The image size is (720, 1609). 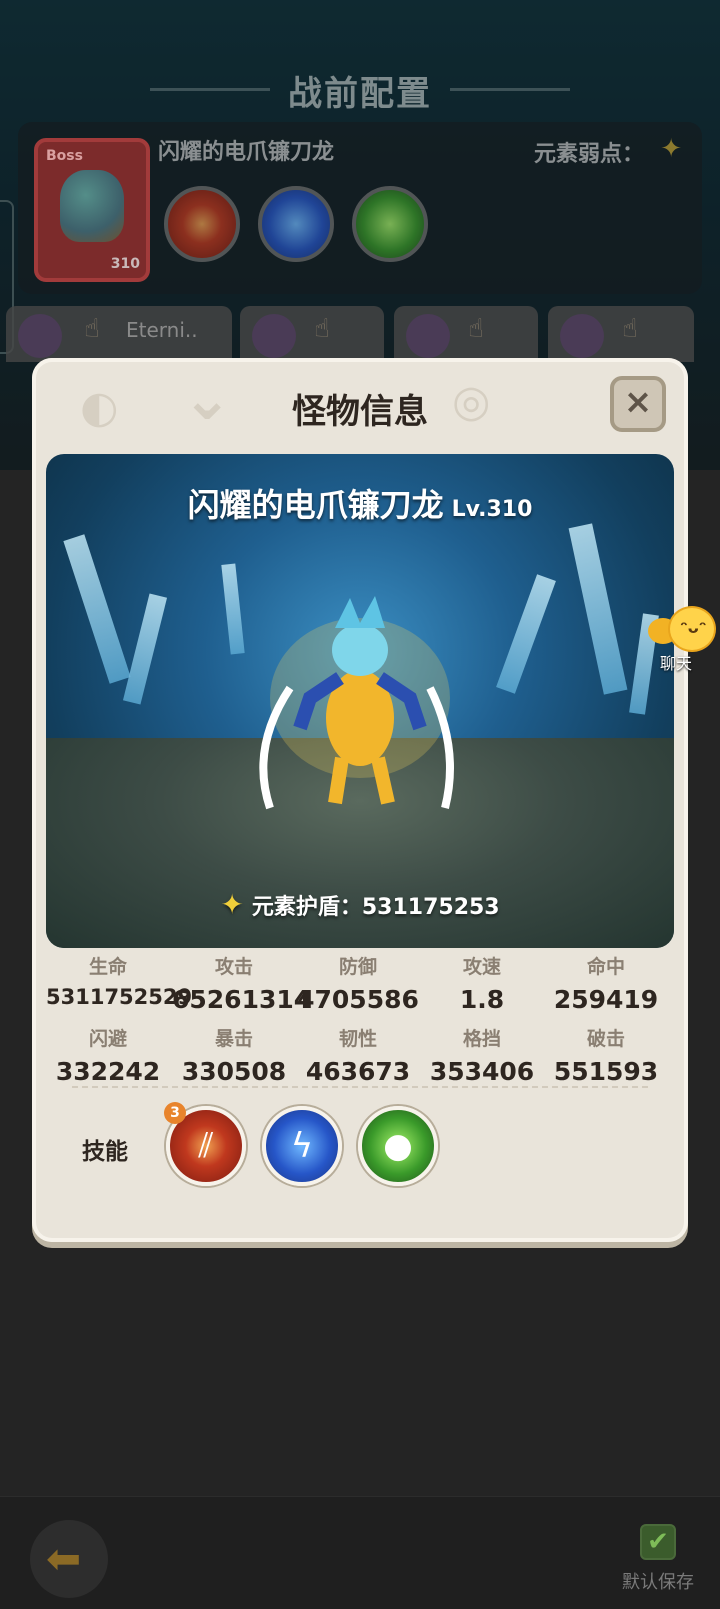 What do you see at coordinates (205, 1144) in the screenshot?
I see `skill-claw-slash: ⫽ 3` at bounding box center [205, 1144].